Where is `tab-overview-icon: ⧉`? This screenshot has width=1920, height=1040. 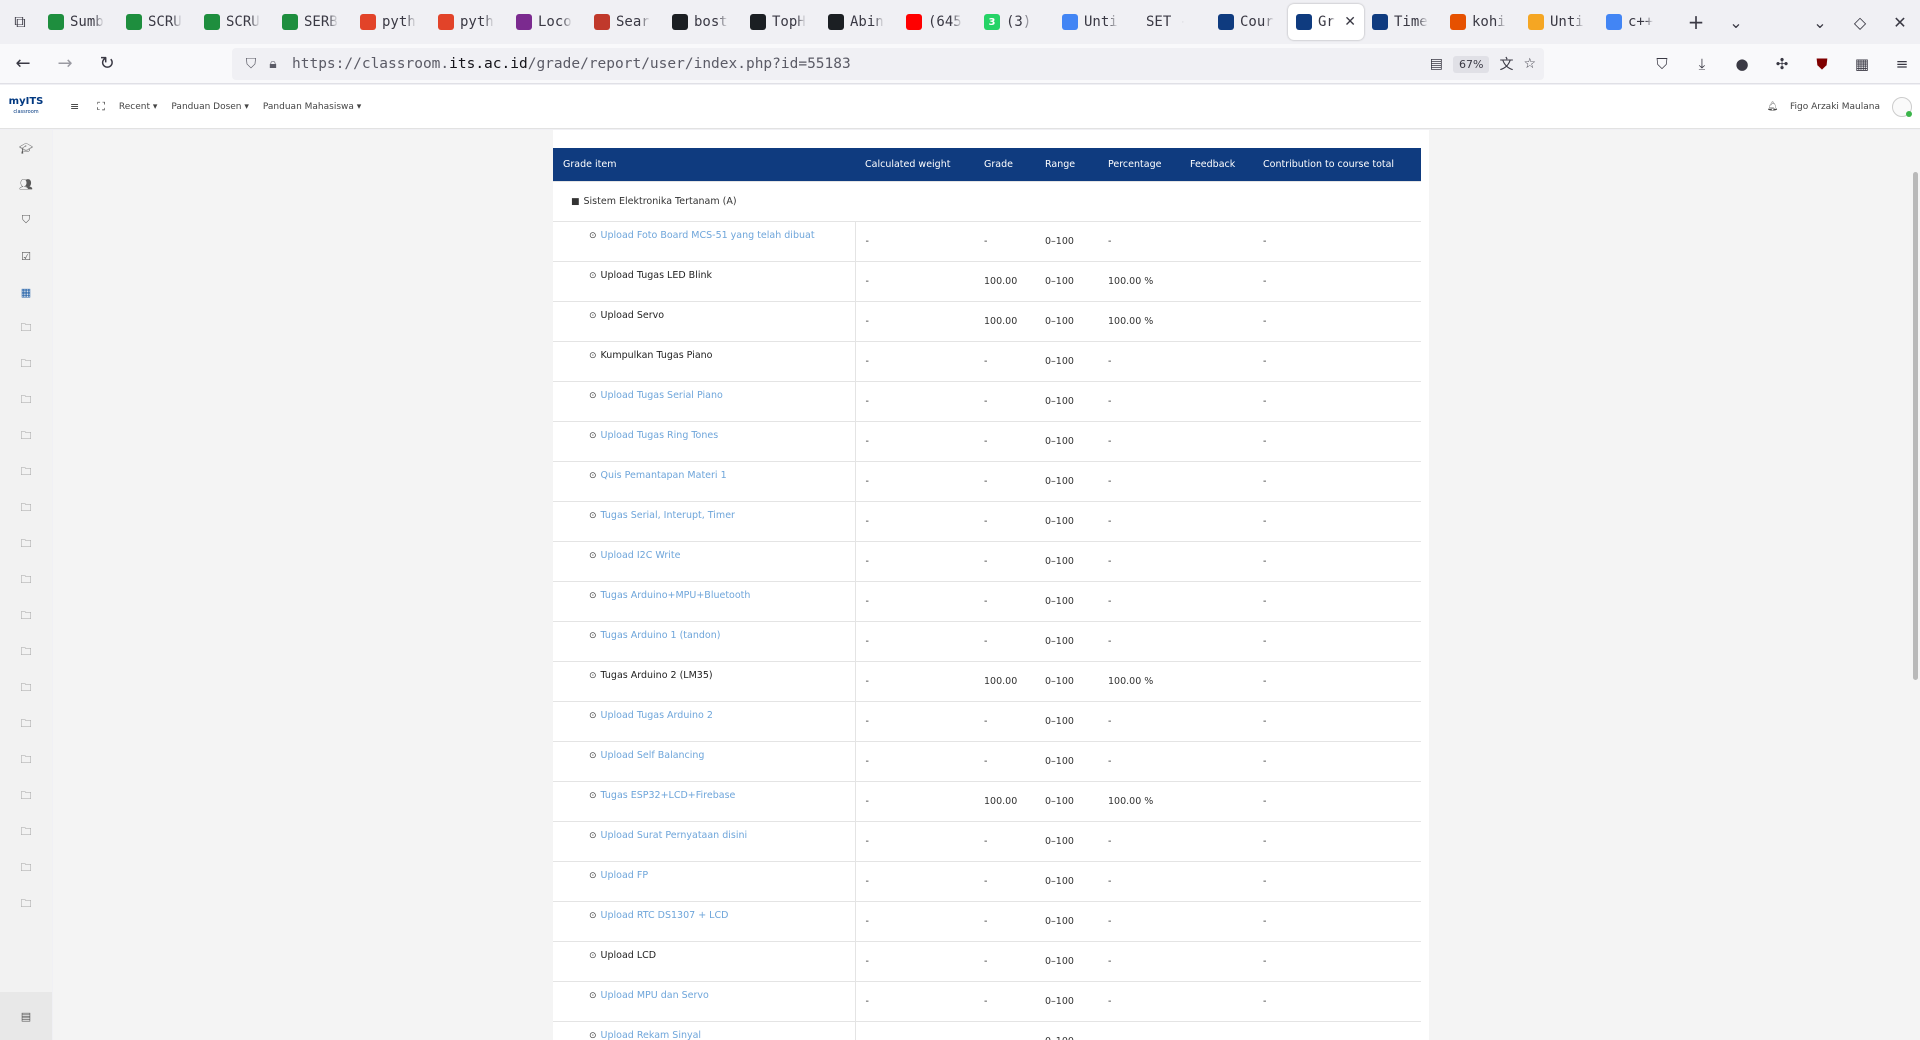 tab-overview-icon: ⧉ is located at coordinates (20, 22).